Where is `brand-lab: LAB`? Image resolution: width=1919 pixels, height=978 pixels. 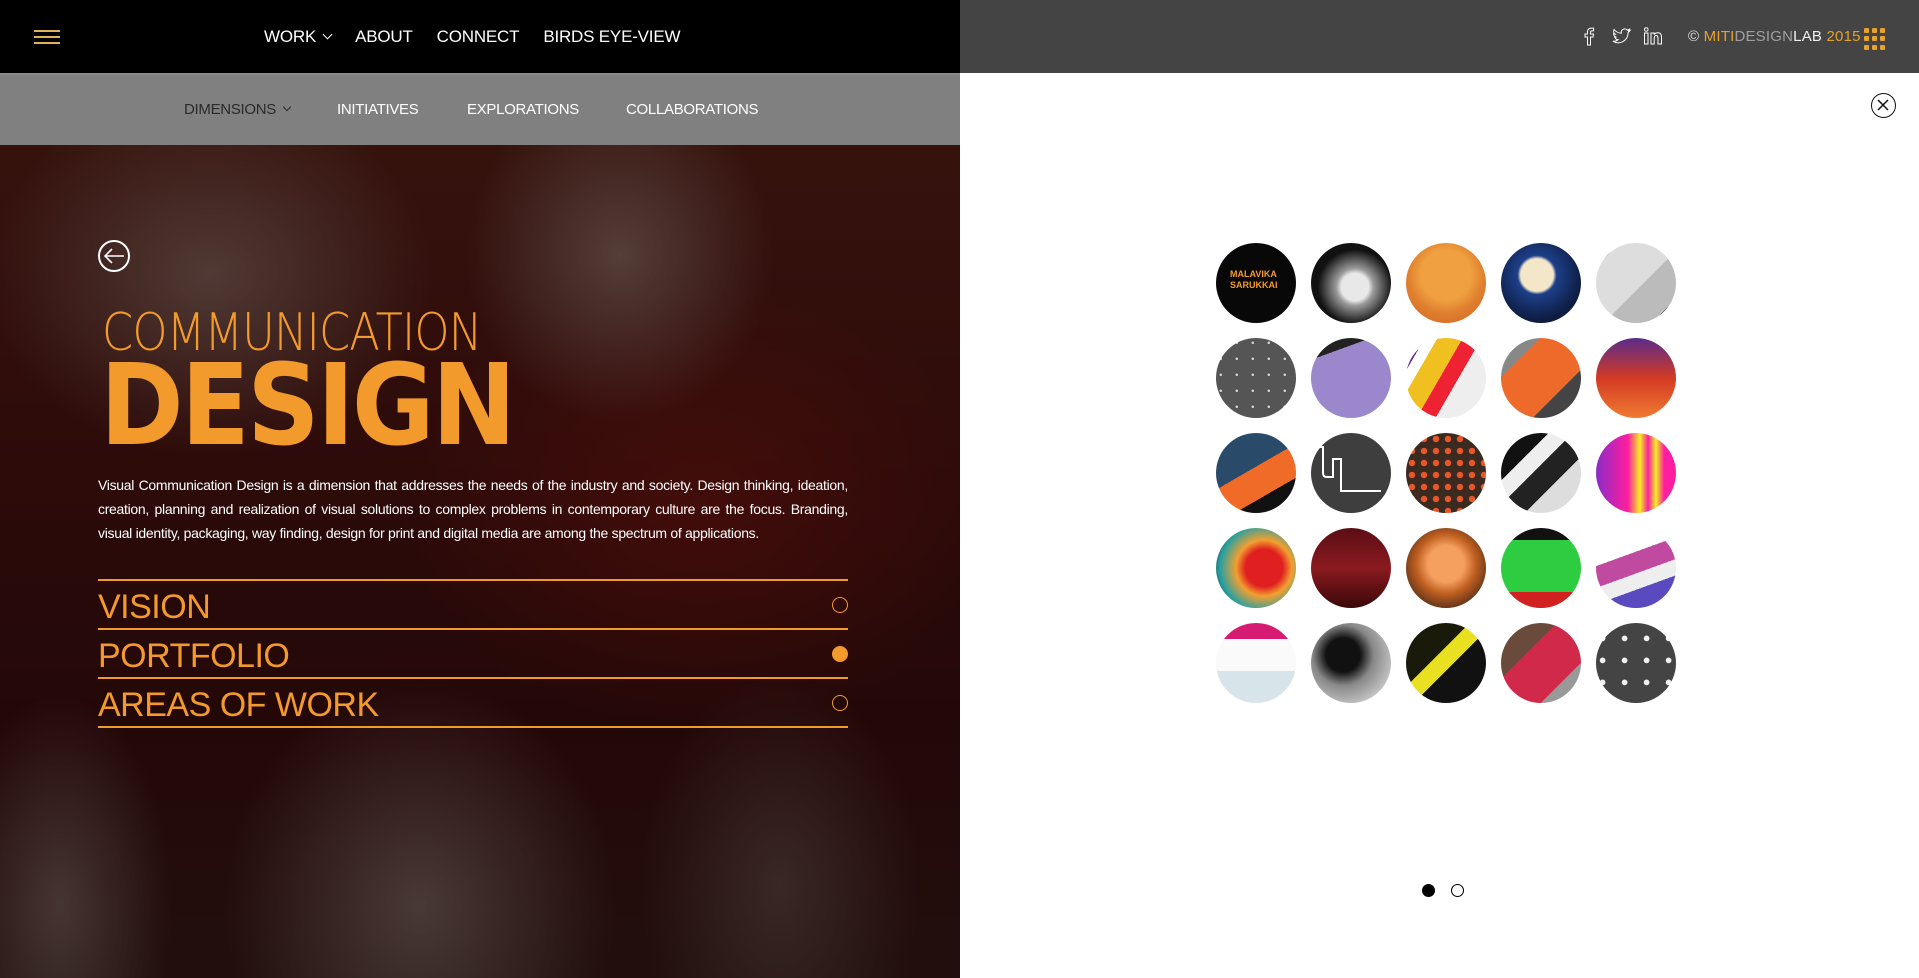
brand-lab: LAB is located at coordinates (1808, 36).